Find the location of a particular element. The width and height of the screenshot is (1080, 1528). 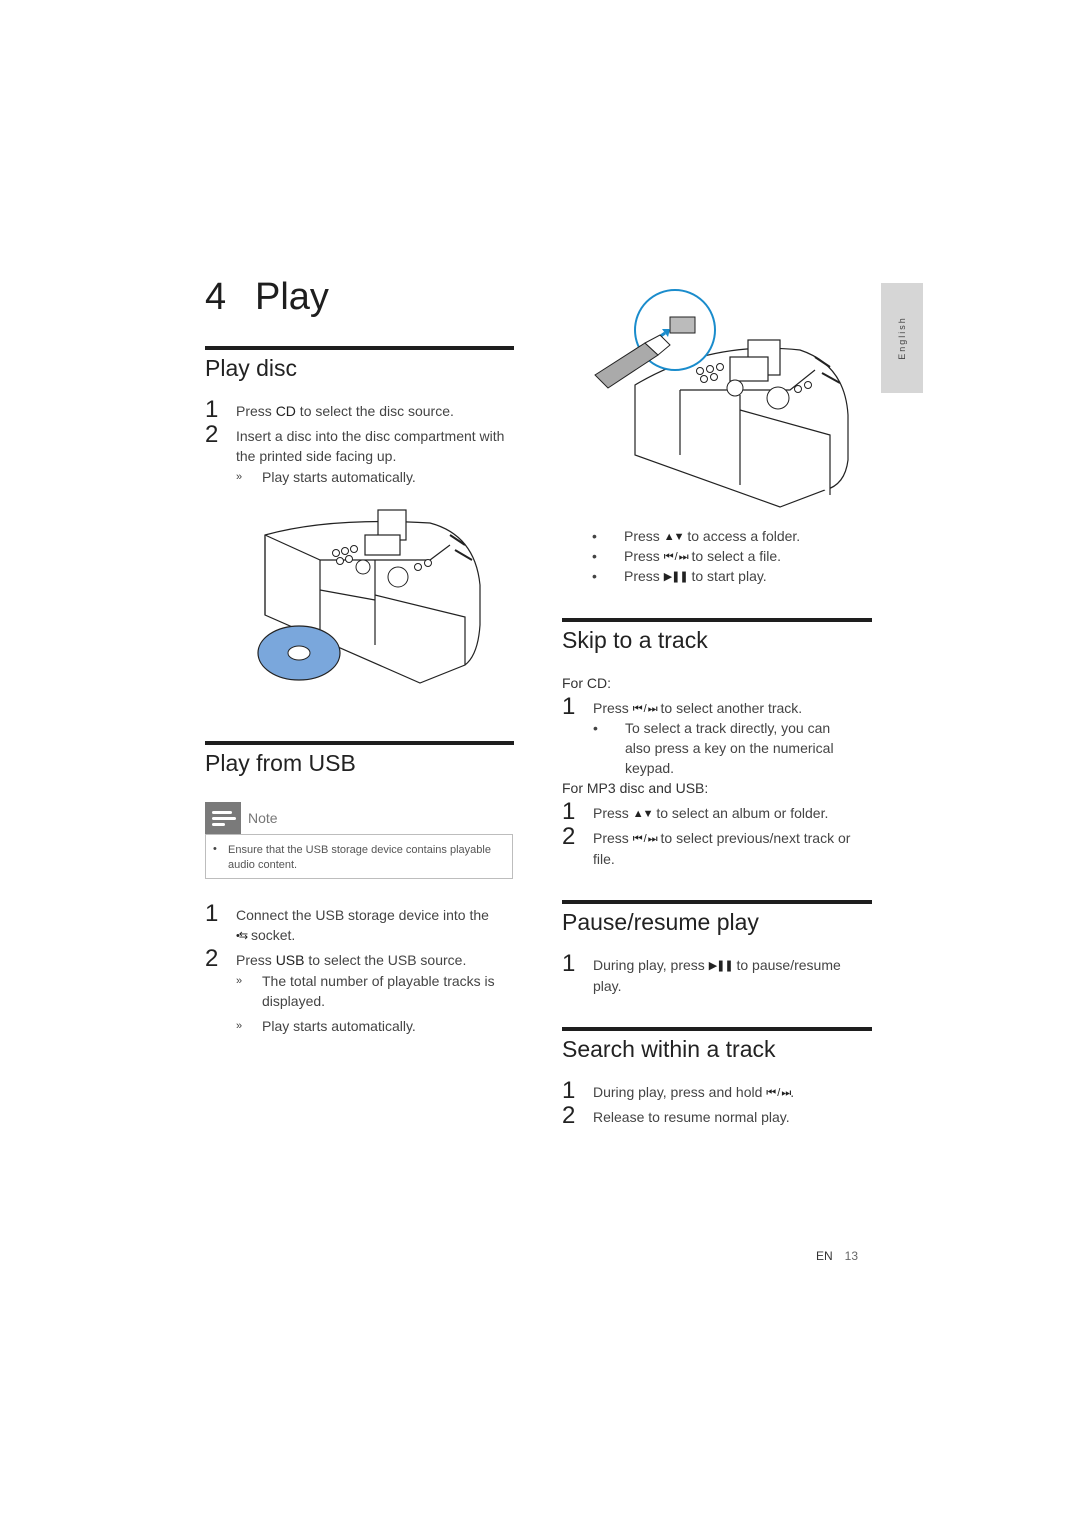

label-for-cd: For CD: is located at coordinates (586, 683).